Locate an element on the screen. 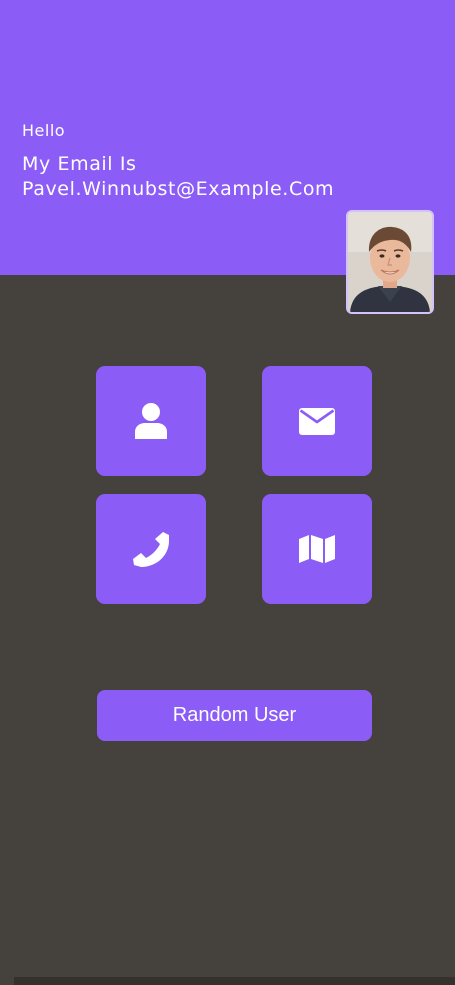 The height and width of the screenshot is (985, 455). envelope-icon is located at coordinates (317, 421).